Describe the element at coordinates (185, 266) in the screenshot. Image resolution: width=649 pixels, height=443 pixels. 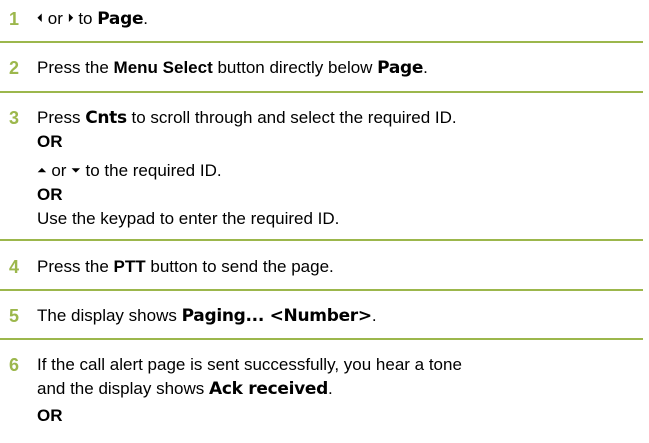
I see `step-text: Press the PTT button to send the page.` at that location.